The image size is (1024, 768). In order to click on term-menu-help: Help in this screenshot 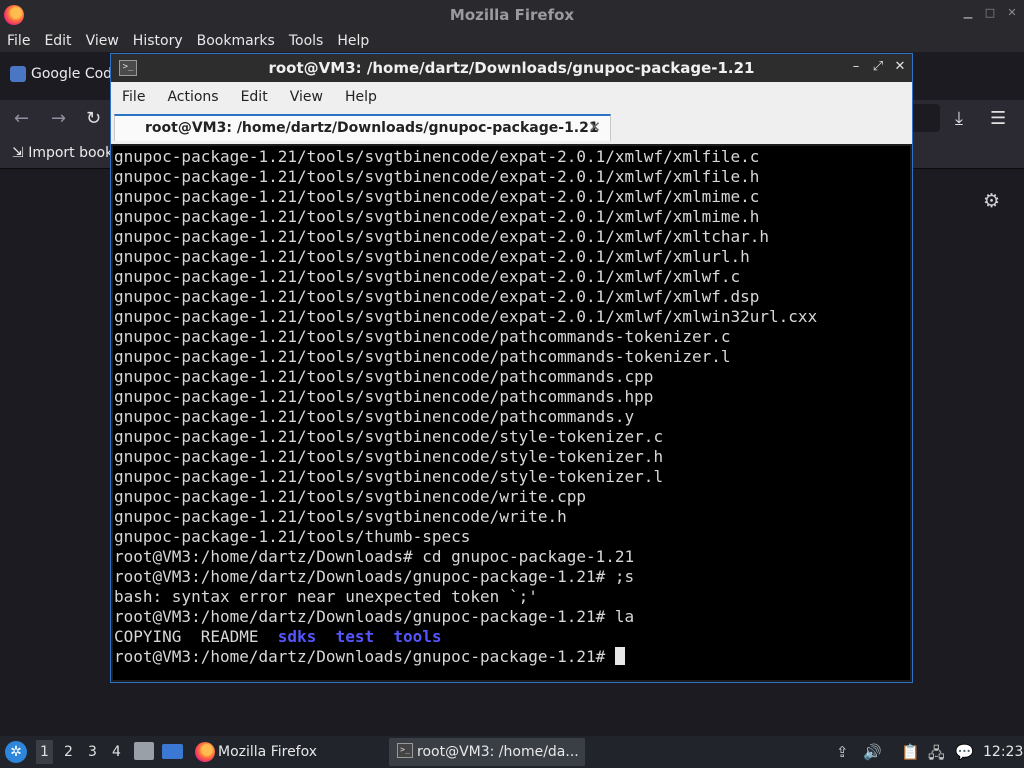, I will do `click(361, 97)`.